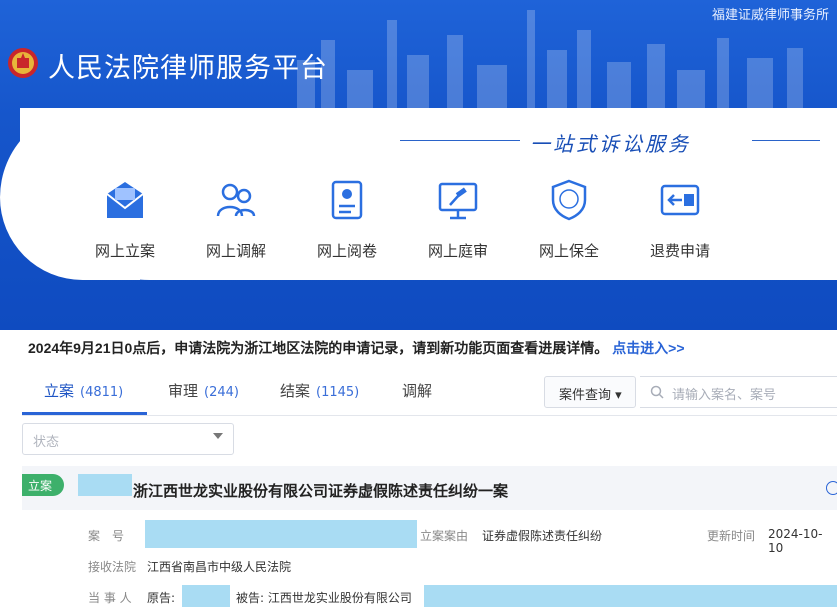 This screenshot has width=837, height=607. What do you see at coordinates (236, 223) in the screenshot?
I see `service-online-mediation: 网上调解` at bounding box center [236, 223].